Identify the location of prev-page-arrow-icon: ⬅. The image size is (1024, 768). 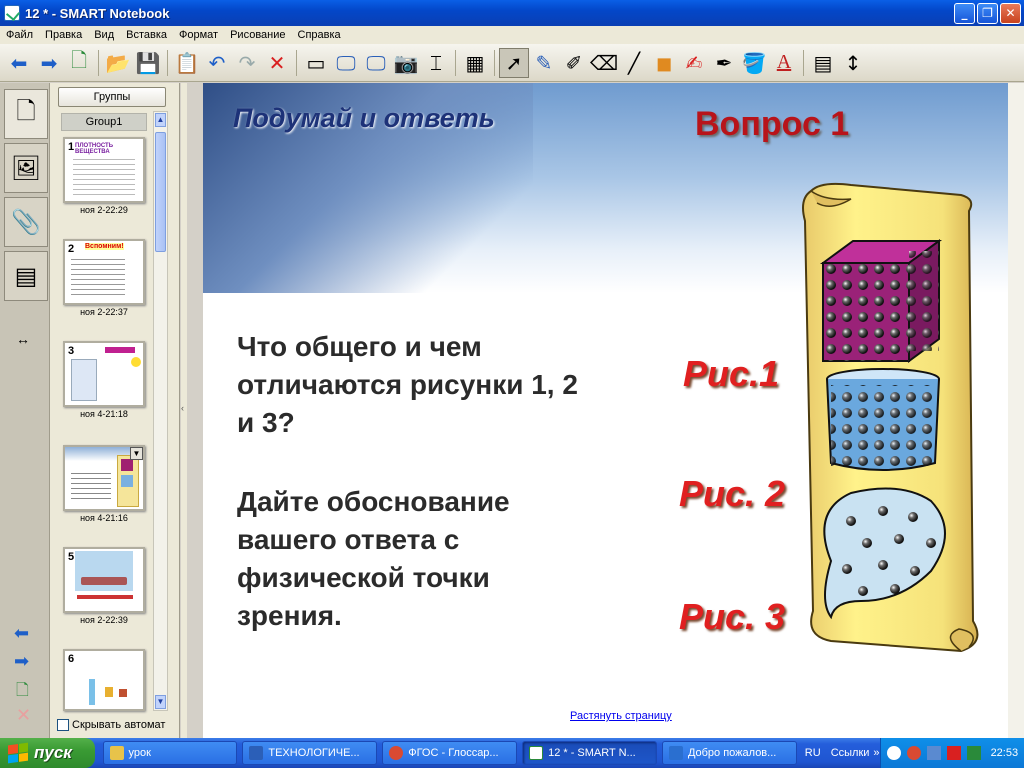
(21, 633).